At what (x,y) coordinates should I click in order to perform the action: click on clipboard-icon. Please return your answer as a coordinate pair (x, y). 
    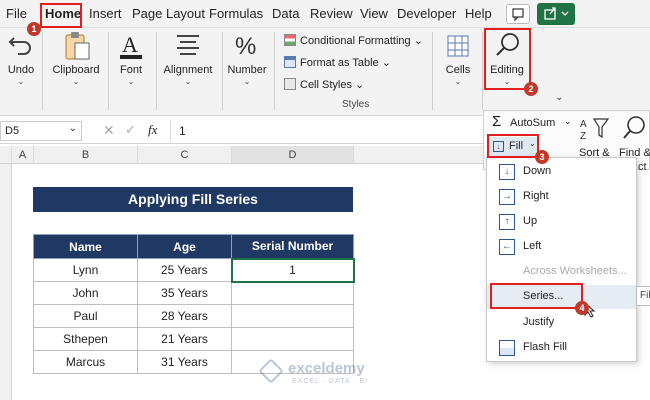
    Looking at the image, I should click on (77, 46).